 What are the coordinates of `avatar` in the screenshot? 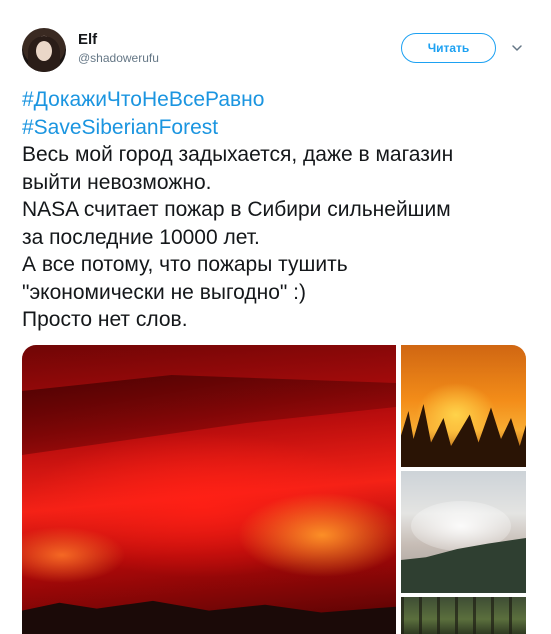 It's located at (44, 50).